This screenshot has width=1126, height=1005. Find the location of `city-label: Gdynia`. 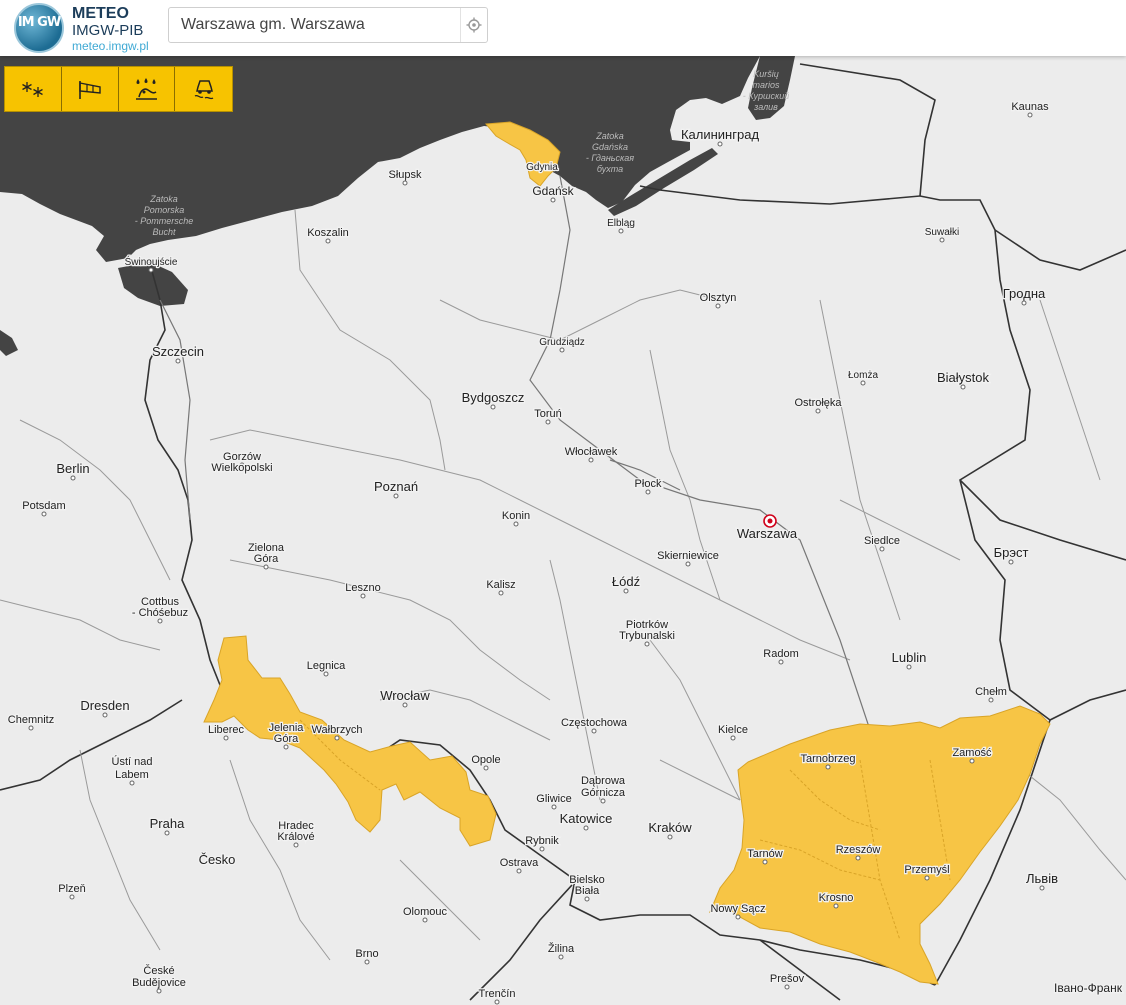

city-label: Gdynia is located at coordinates (542, 167).